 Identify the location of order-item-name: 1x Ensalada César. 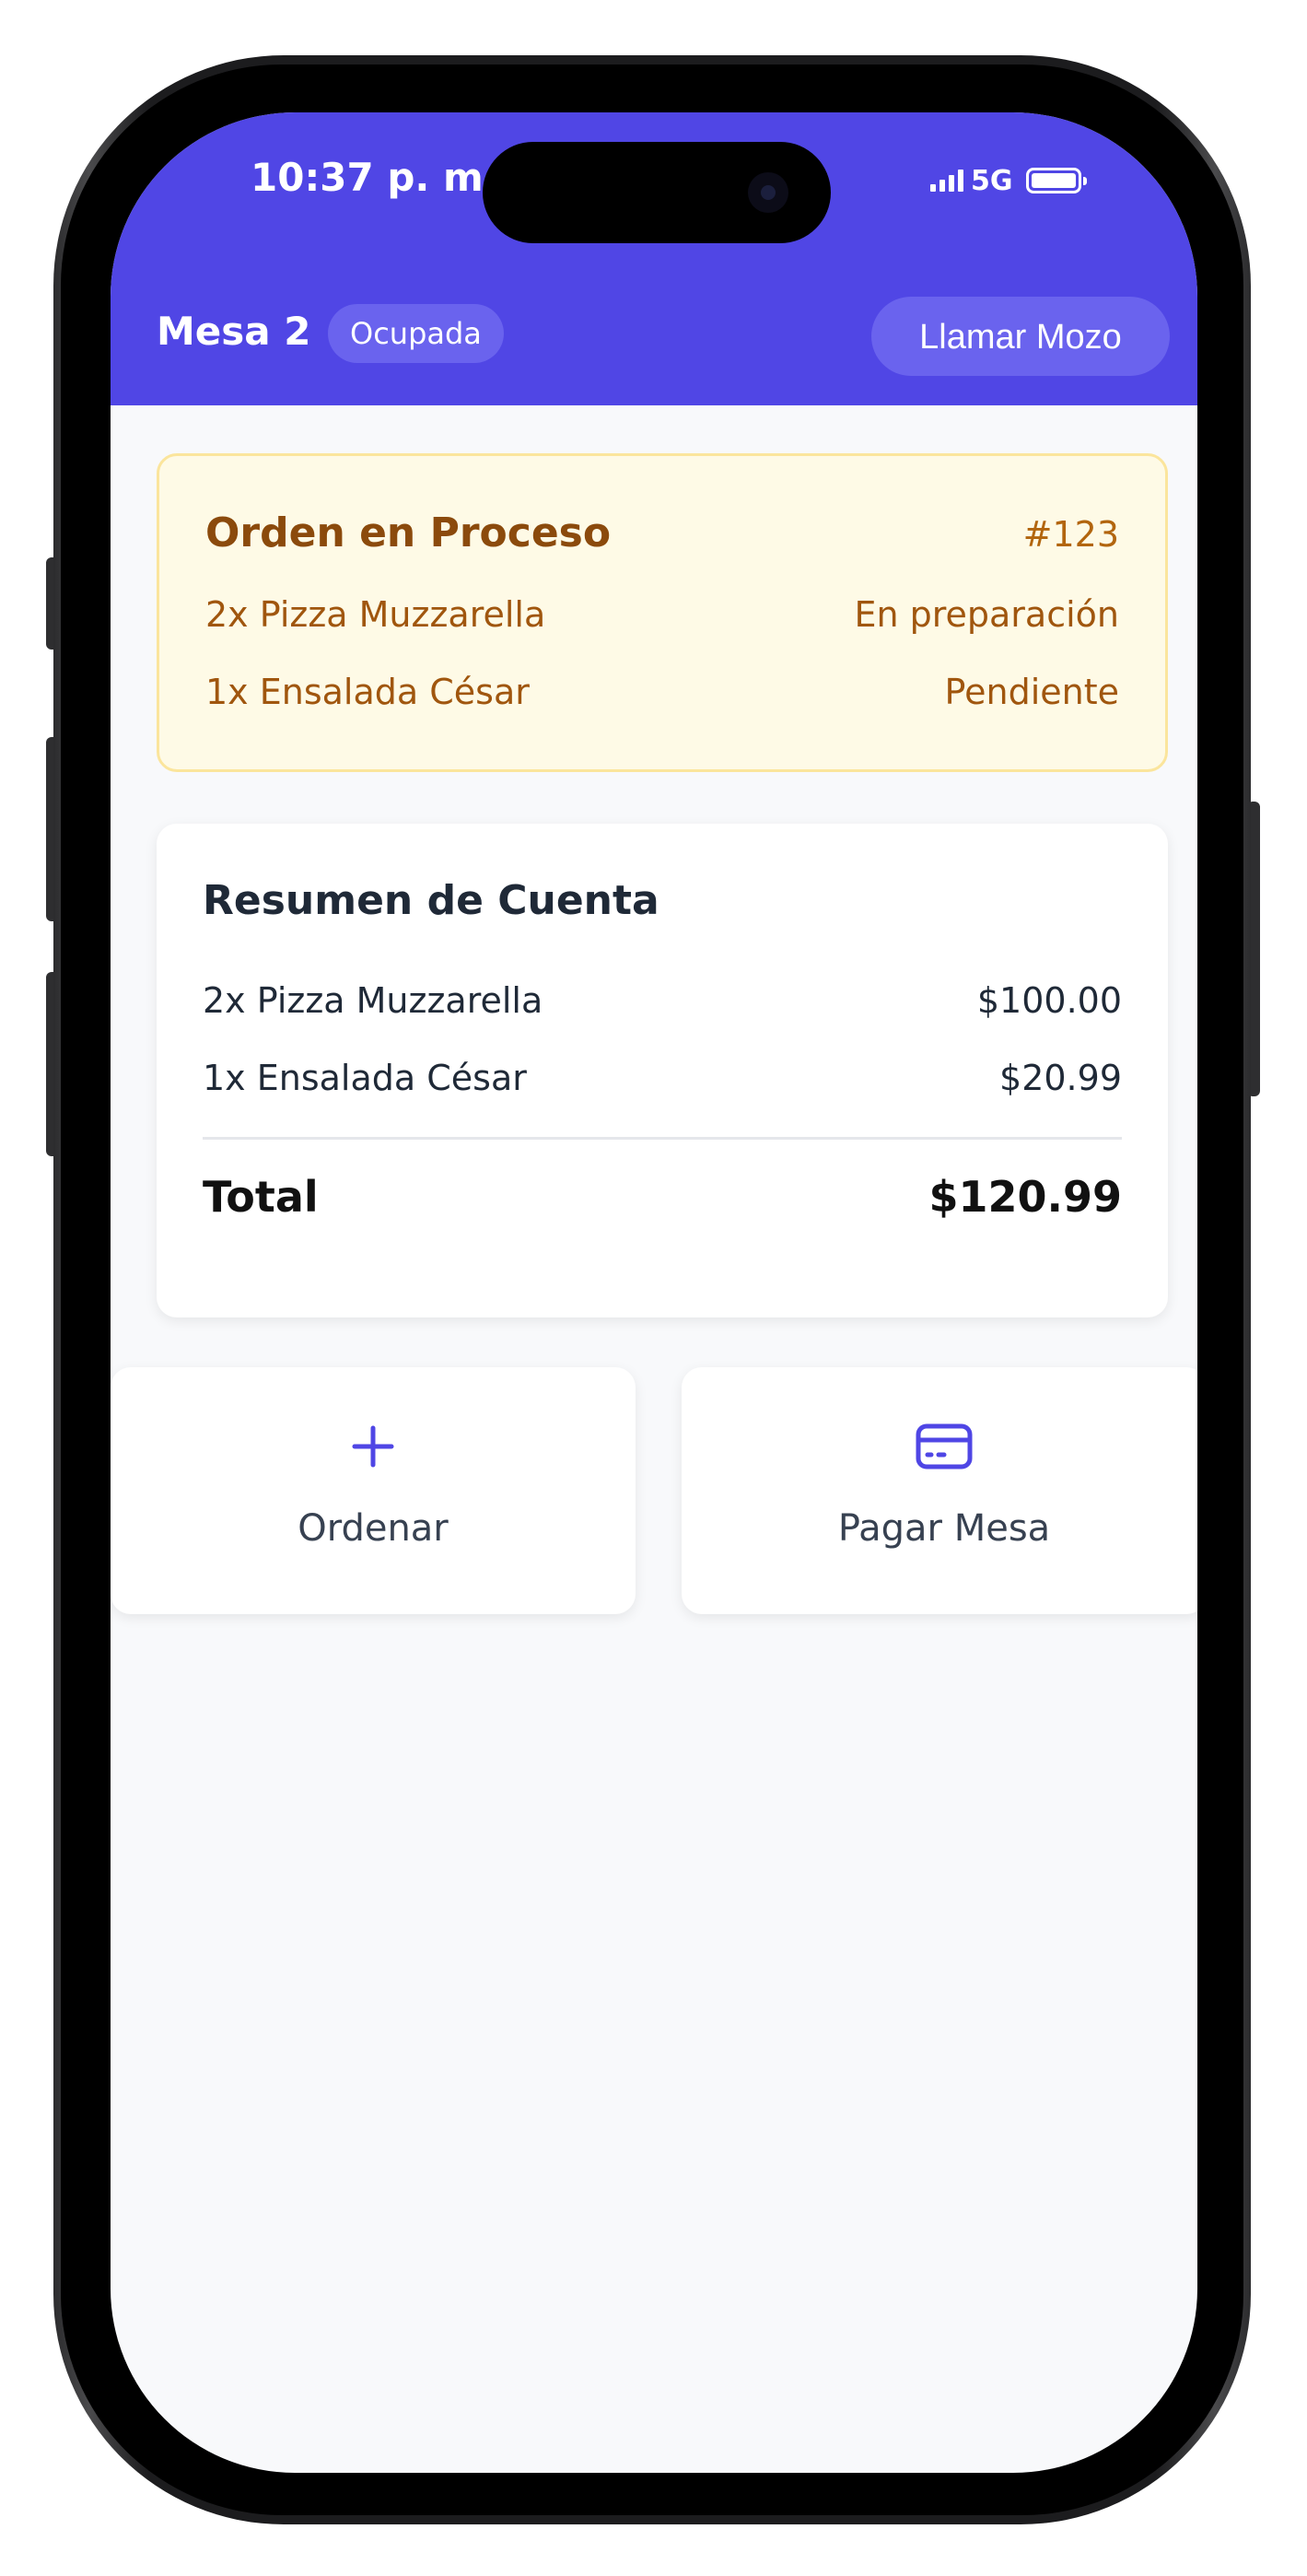
(367, 692).